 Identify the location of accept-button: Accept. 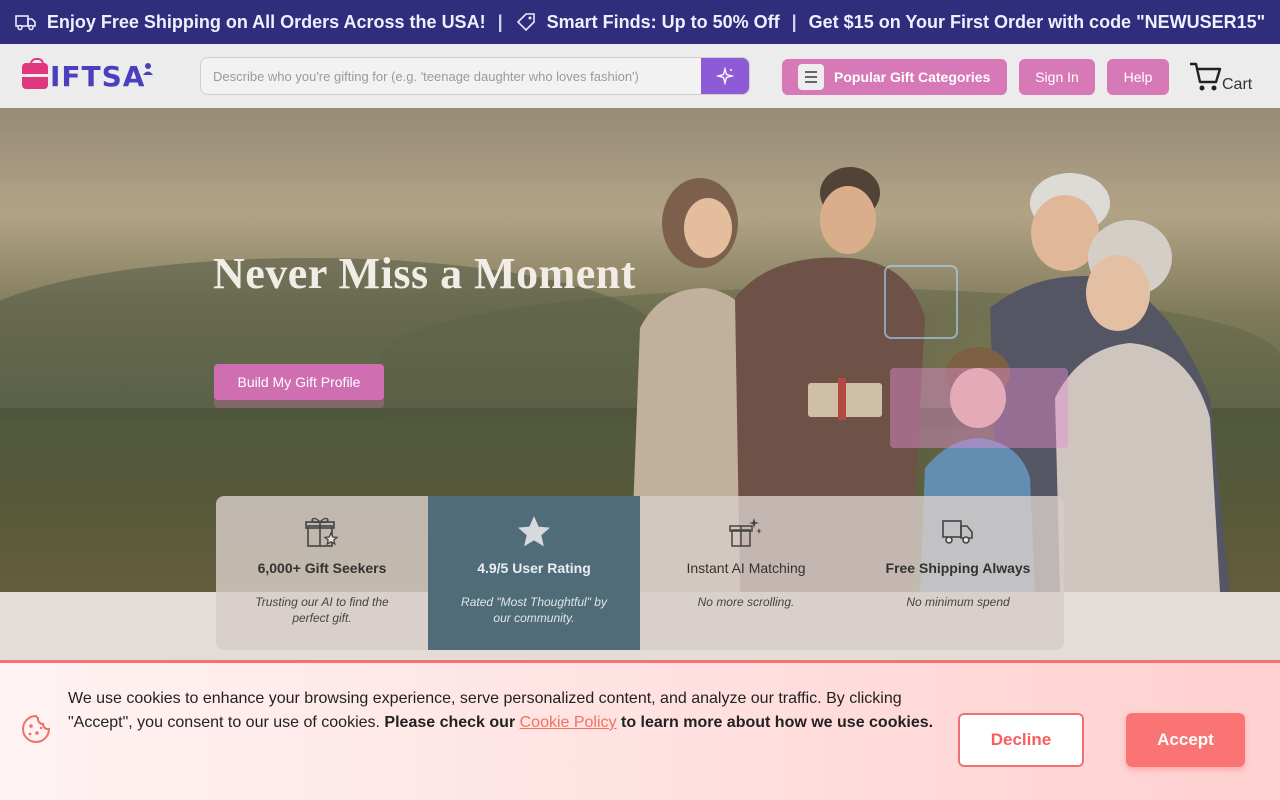
(1185, 740).